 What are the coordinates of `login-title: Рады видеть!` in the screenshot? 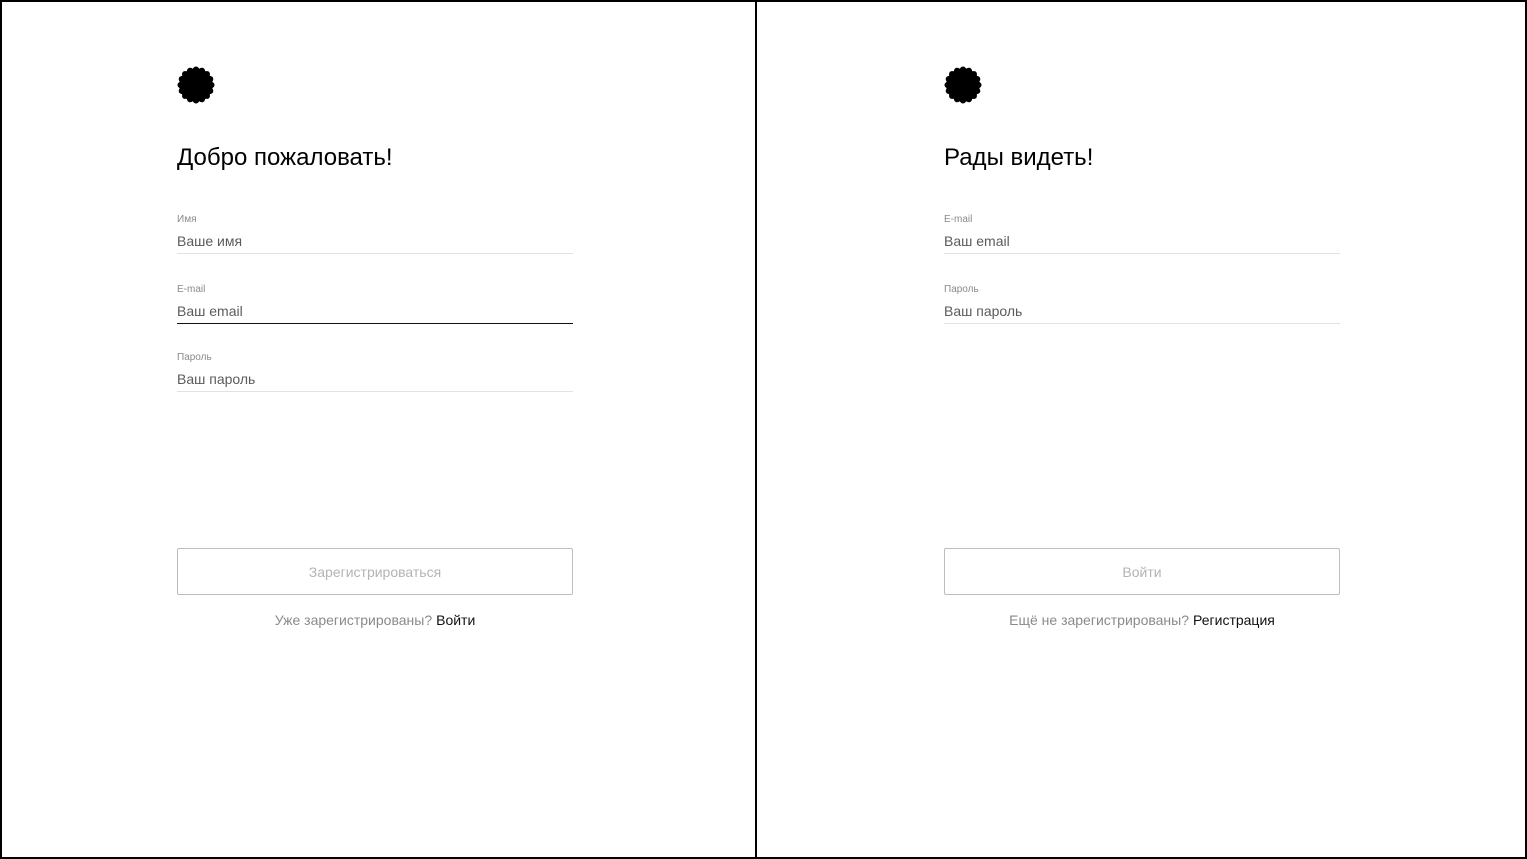 It's located at (1019, 157).